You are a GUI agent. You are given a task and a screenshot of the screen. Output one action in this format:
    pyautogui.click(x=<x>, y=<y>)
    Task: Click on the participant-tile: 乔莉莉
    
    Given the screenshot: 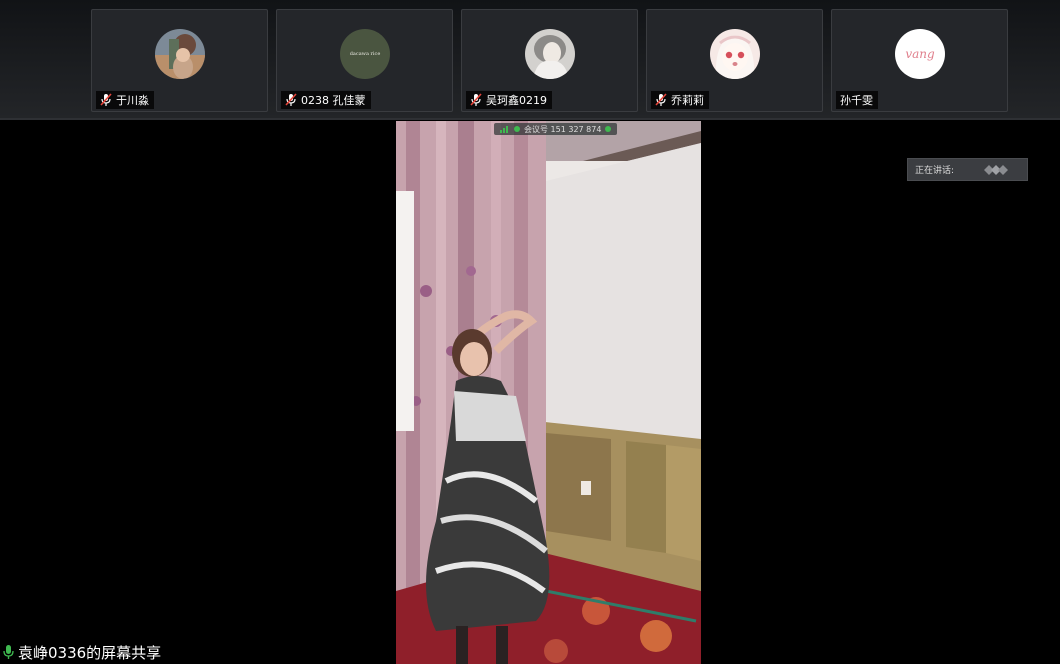 What is the action you would take?
    pyautogui.click(x=734, y=60)
    